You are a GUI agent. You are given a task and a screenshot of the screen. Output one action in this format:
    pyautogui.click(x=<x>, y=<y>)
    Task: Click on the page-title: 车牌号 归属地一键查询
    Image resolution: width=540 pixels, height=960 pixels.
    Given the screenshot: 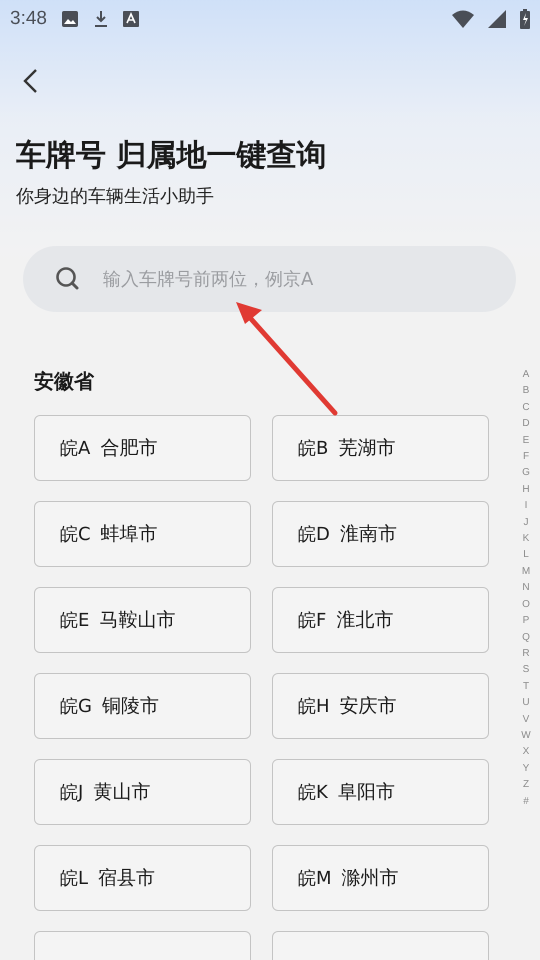 What is the action you would take?
    pyautogui.click(x=172, y=156)
    